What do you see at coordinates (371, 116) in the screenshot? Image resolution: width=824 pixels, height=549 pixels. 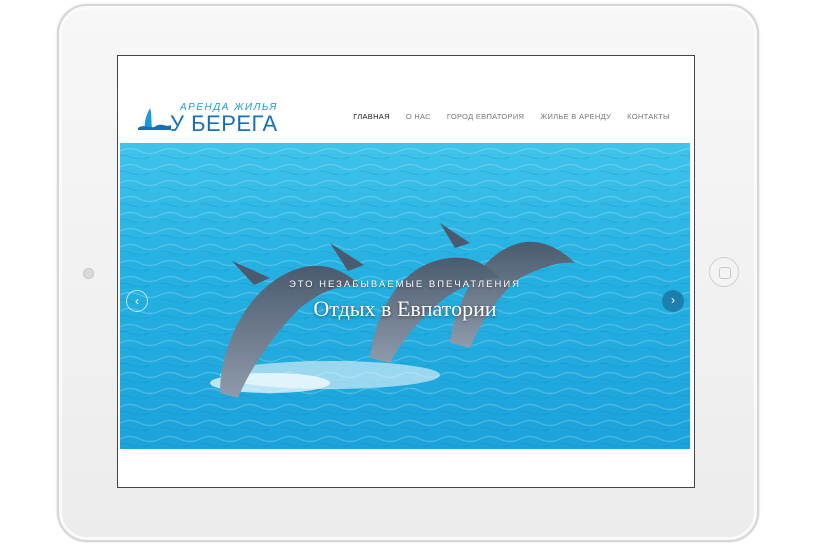 I see `nav-item-home: ГЛАВНАЯ` at bounding box center [371, 116].